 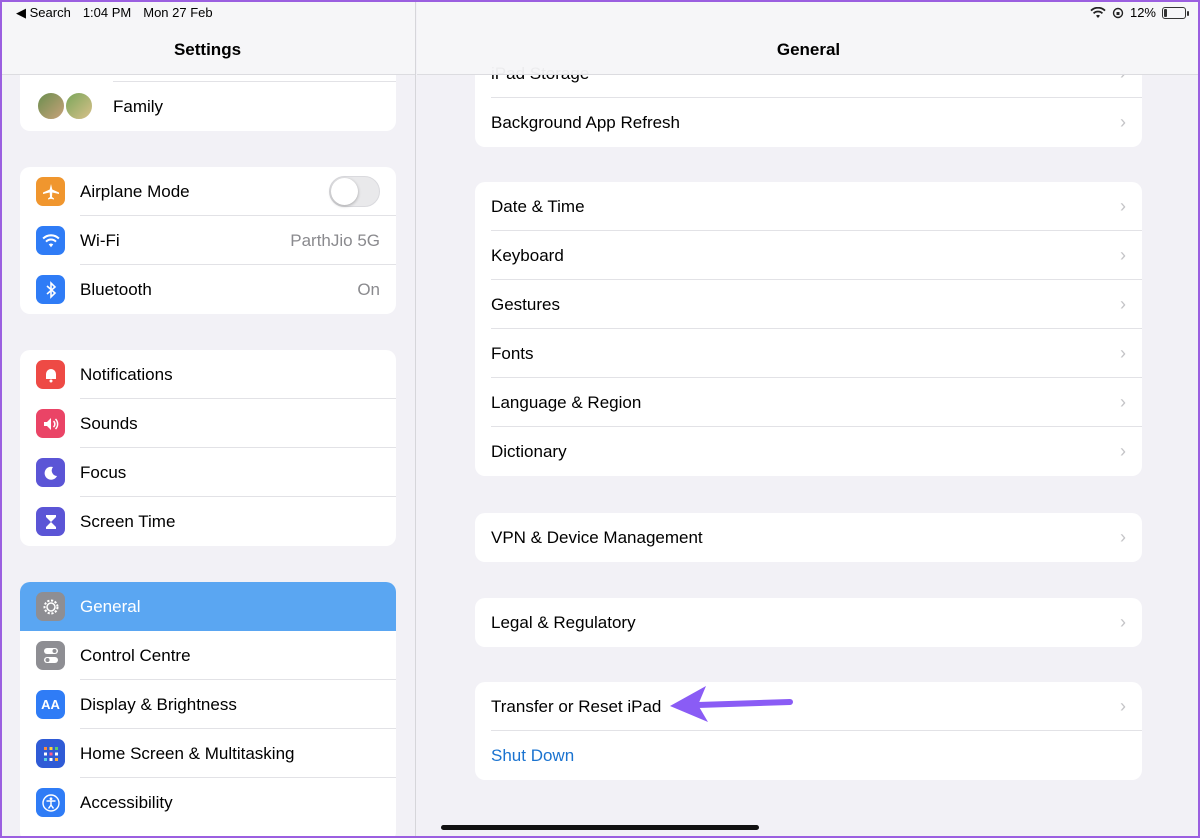 What do you see at coordinates (50, 423) in the screenshot?
I see `speaker-icon` at bounding box center [50, 423].